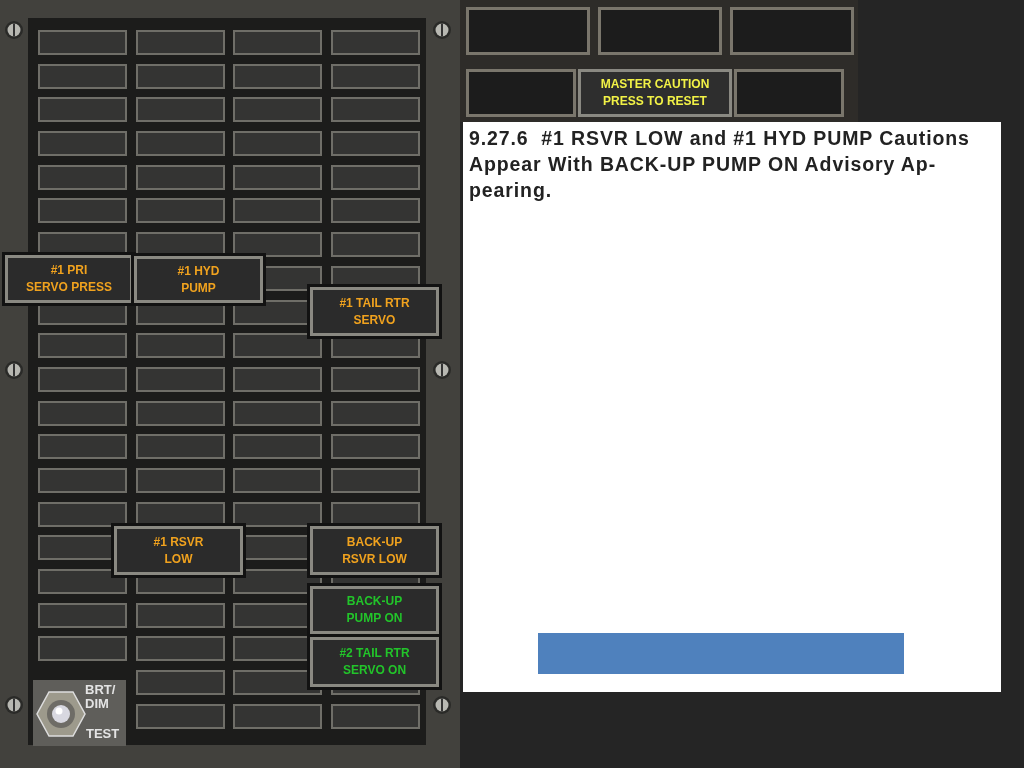 The width and height of the screenshot is (1024, 768). I want to click on caution-light: #1 TAIL RTR SERVO, so click(374, 311).